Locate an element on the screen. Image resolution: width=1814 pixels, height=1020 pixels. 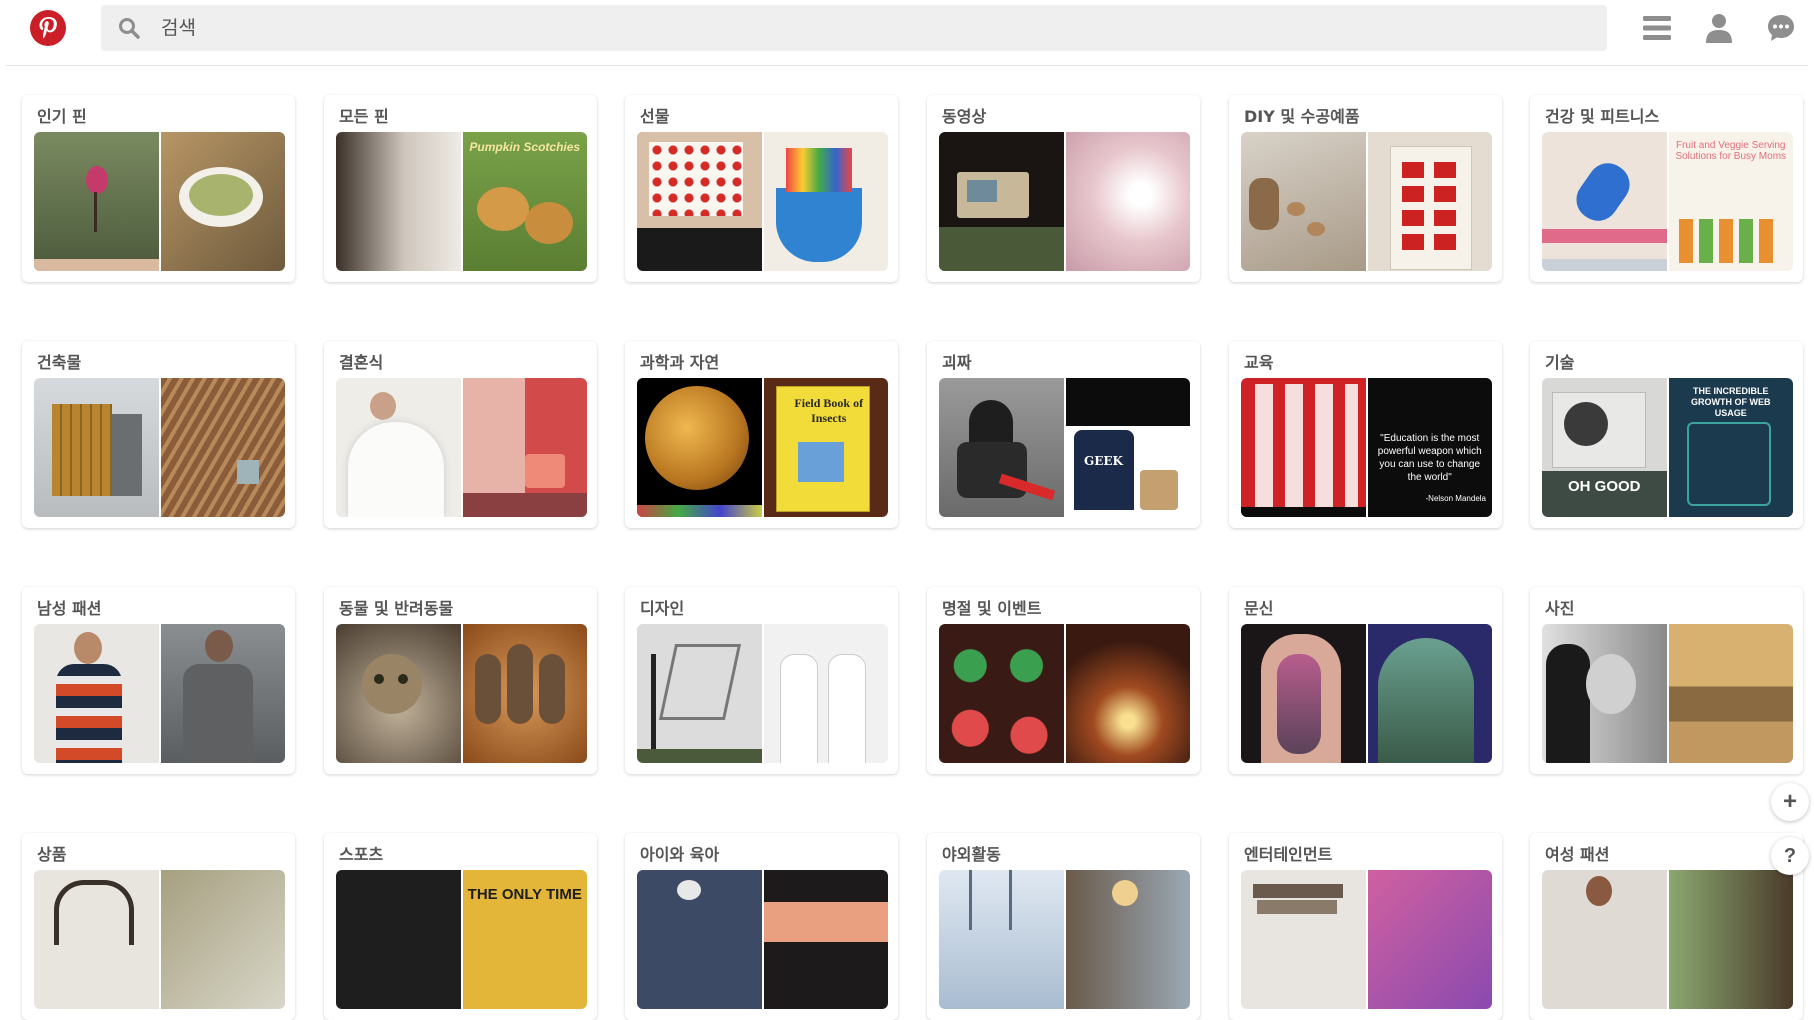
header-divider is located at coordinates (907, 65).